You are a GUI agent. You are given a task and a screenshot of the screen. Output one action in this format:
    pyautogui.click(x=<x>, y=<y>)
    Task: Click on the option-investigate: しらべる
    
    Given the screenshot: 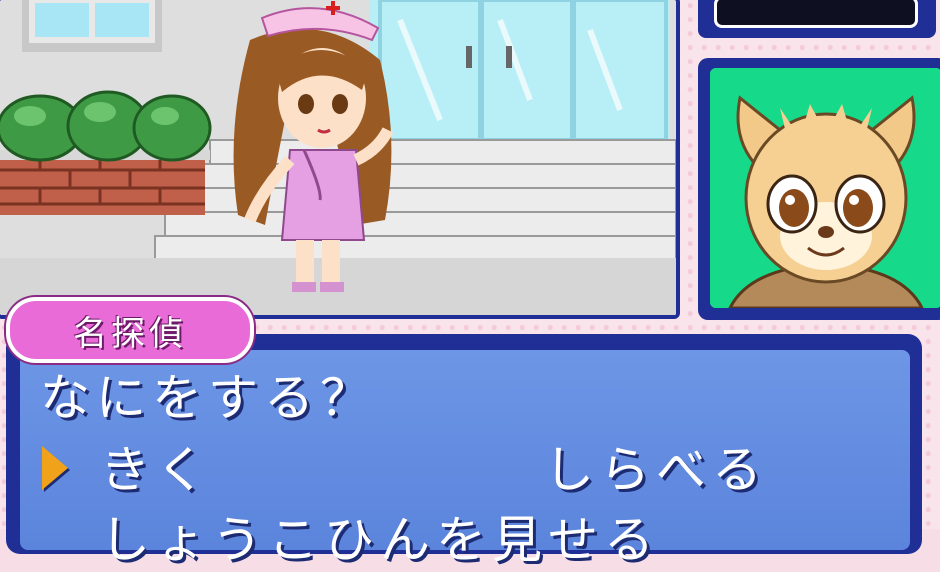 What is the action you would take?
    pyautogui.click(x=656, y=466)
    